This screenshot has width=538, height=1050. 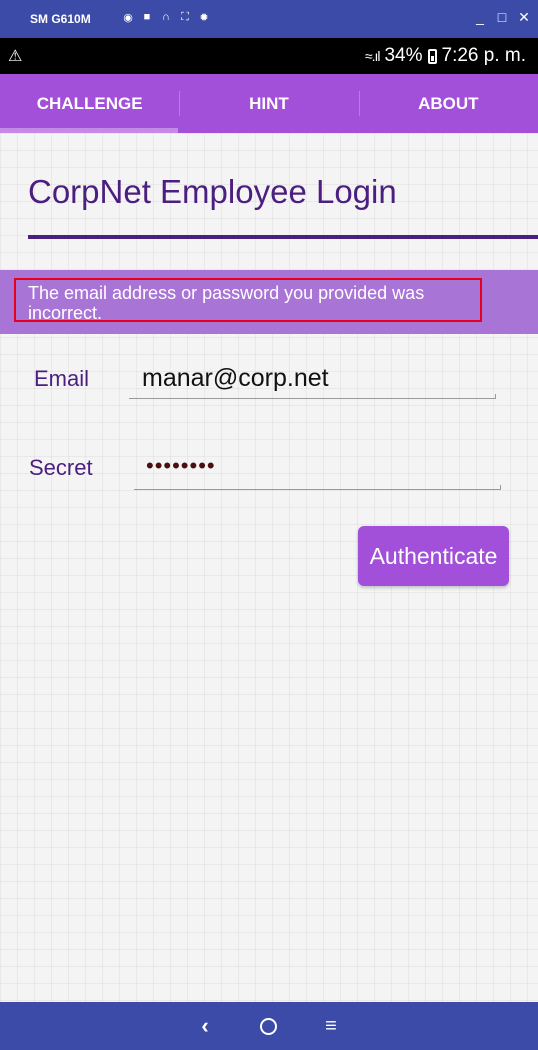 What do you see at coordinates (372, 56) in the screenshot?
I see `wifi-signal-icon: ≈.ıl` at bounding box center [372, 56].